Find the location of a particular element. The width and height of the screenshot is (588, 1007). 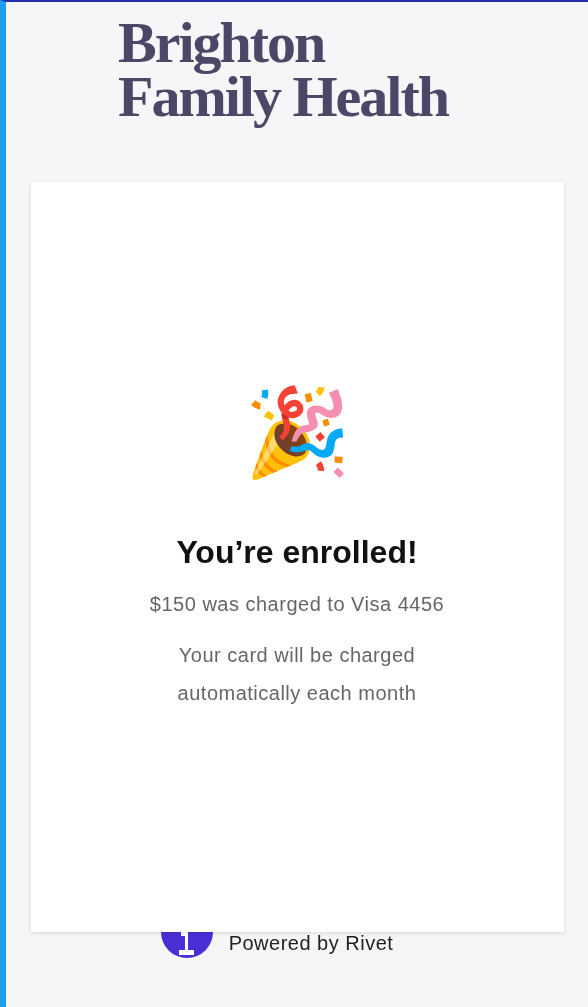

party-popper-icon: 🎉 is located at coordinates (297, 432).